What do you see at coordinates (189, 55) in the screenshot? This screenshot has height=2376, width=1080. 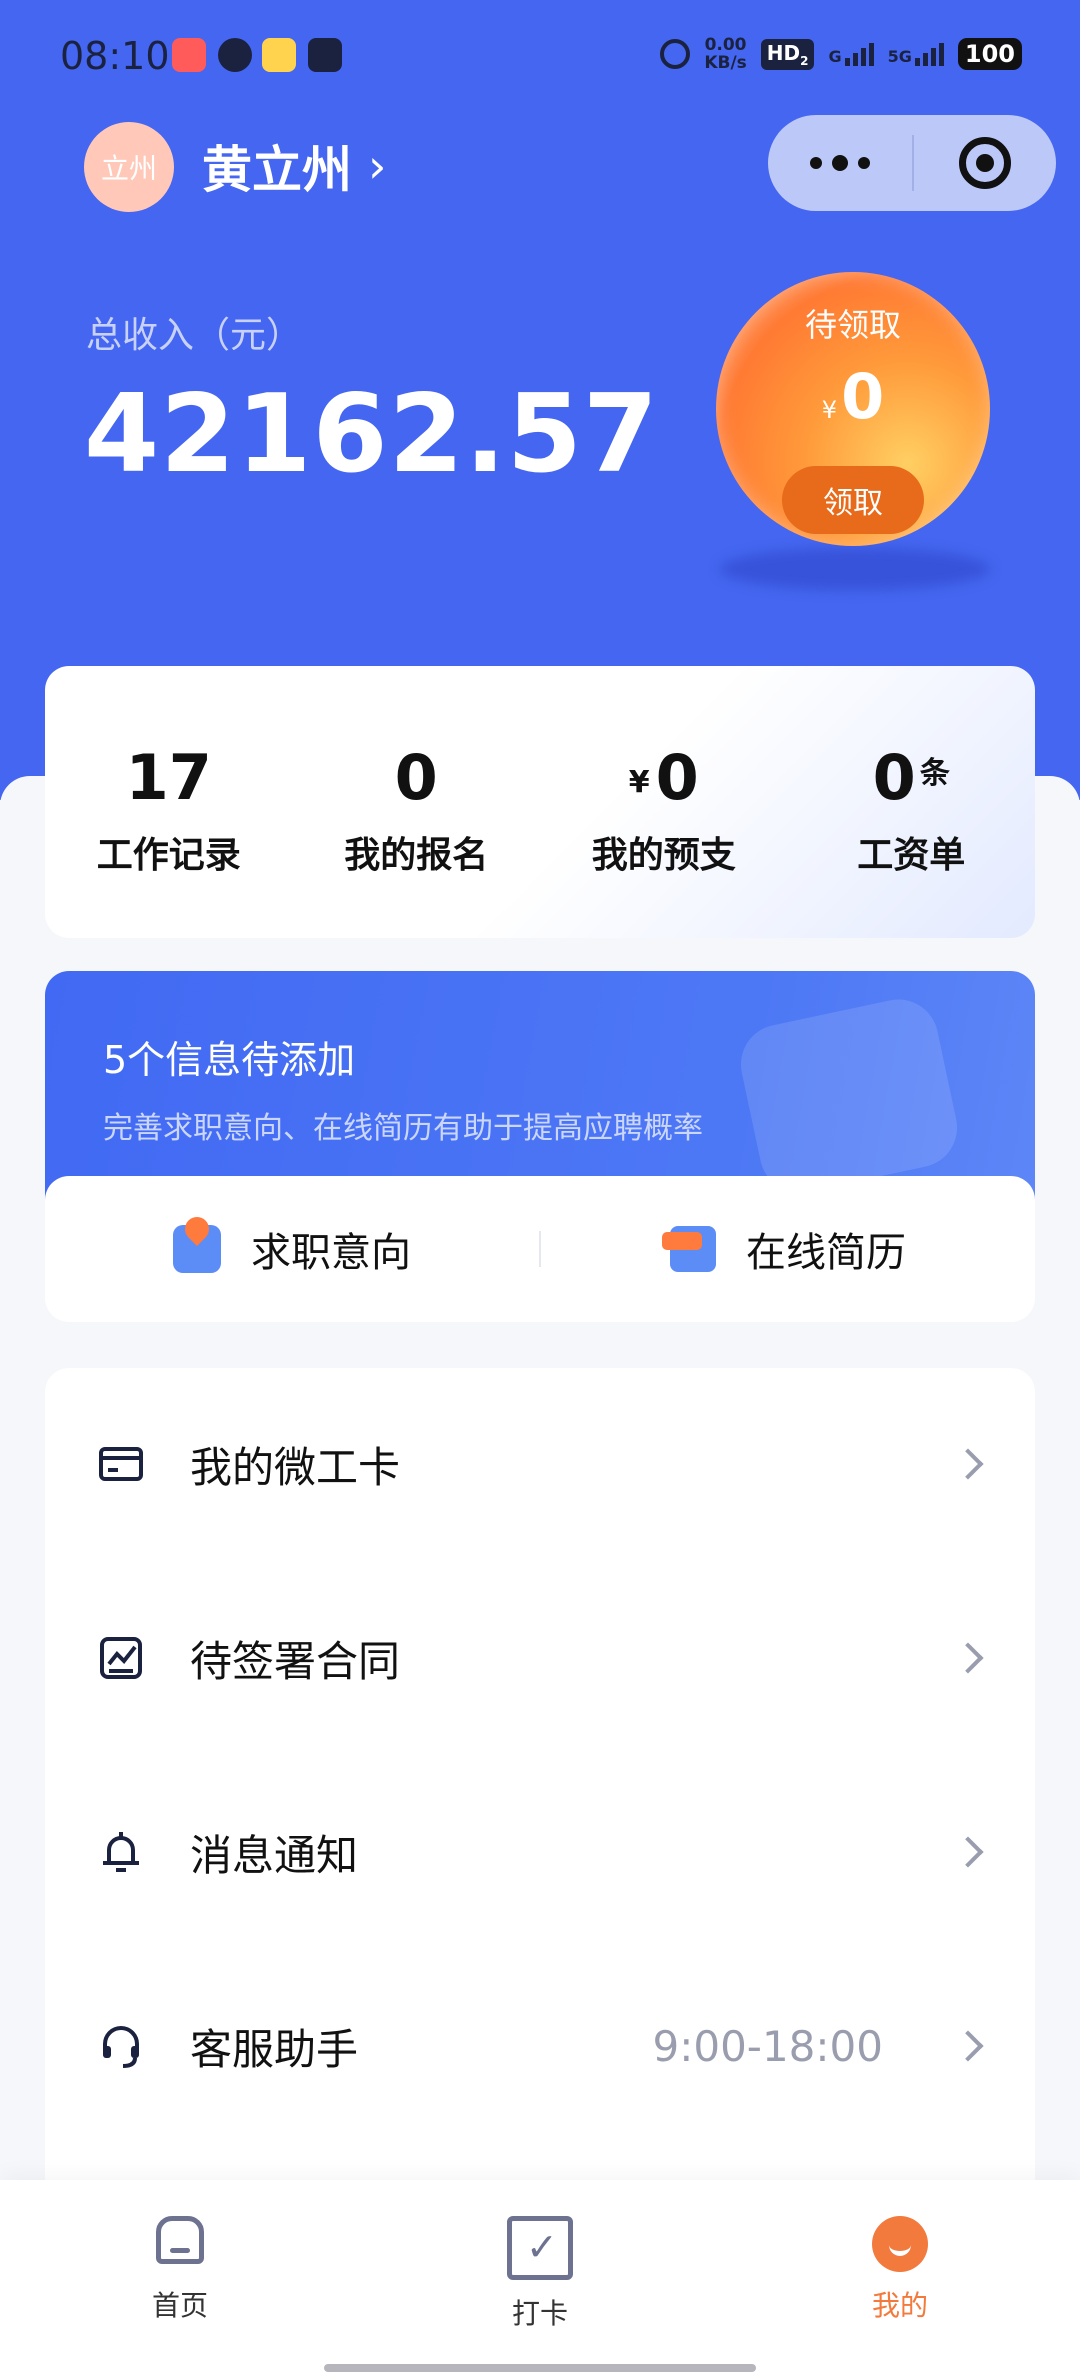 I see `app-notification-icon` at bounding box center [189, 55].